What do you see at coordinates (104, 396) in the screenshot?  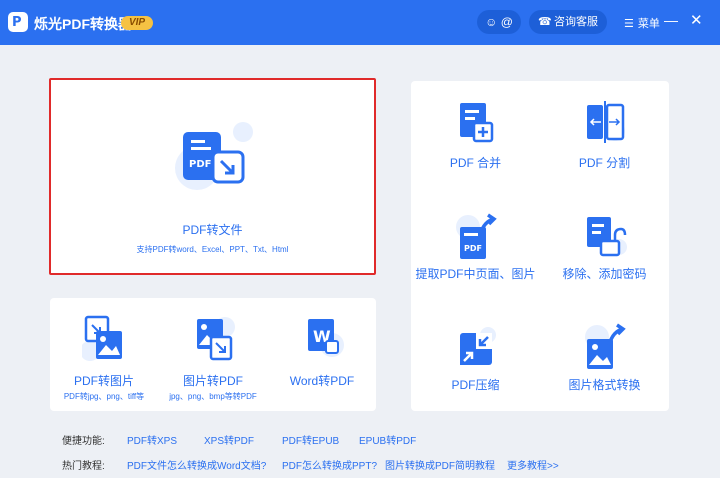 I see `pdf-to-image-subtitle: PDF转jpg、png、tiff等` at bounding box center [104, 396].